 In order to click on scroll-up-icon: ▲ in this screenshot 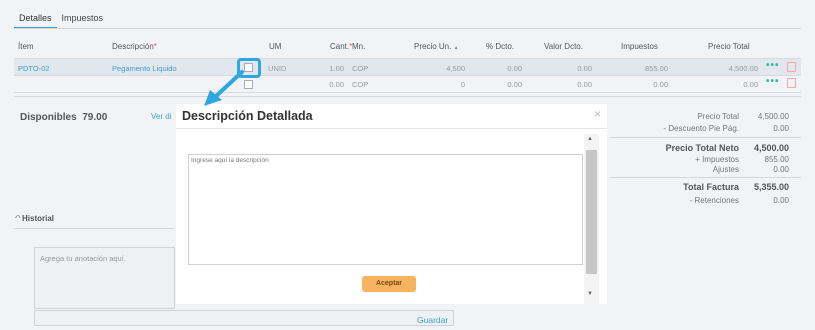, I will do `click(590, 139)`.